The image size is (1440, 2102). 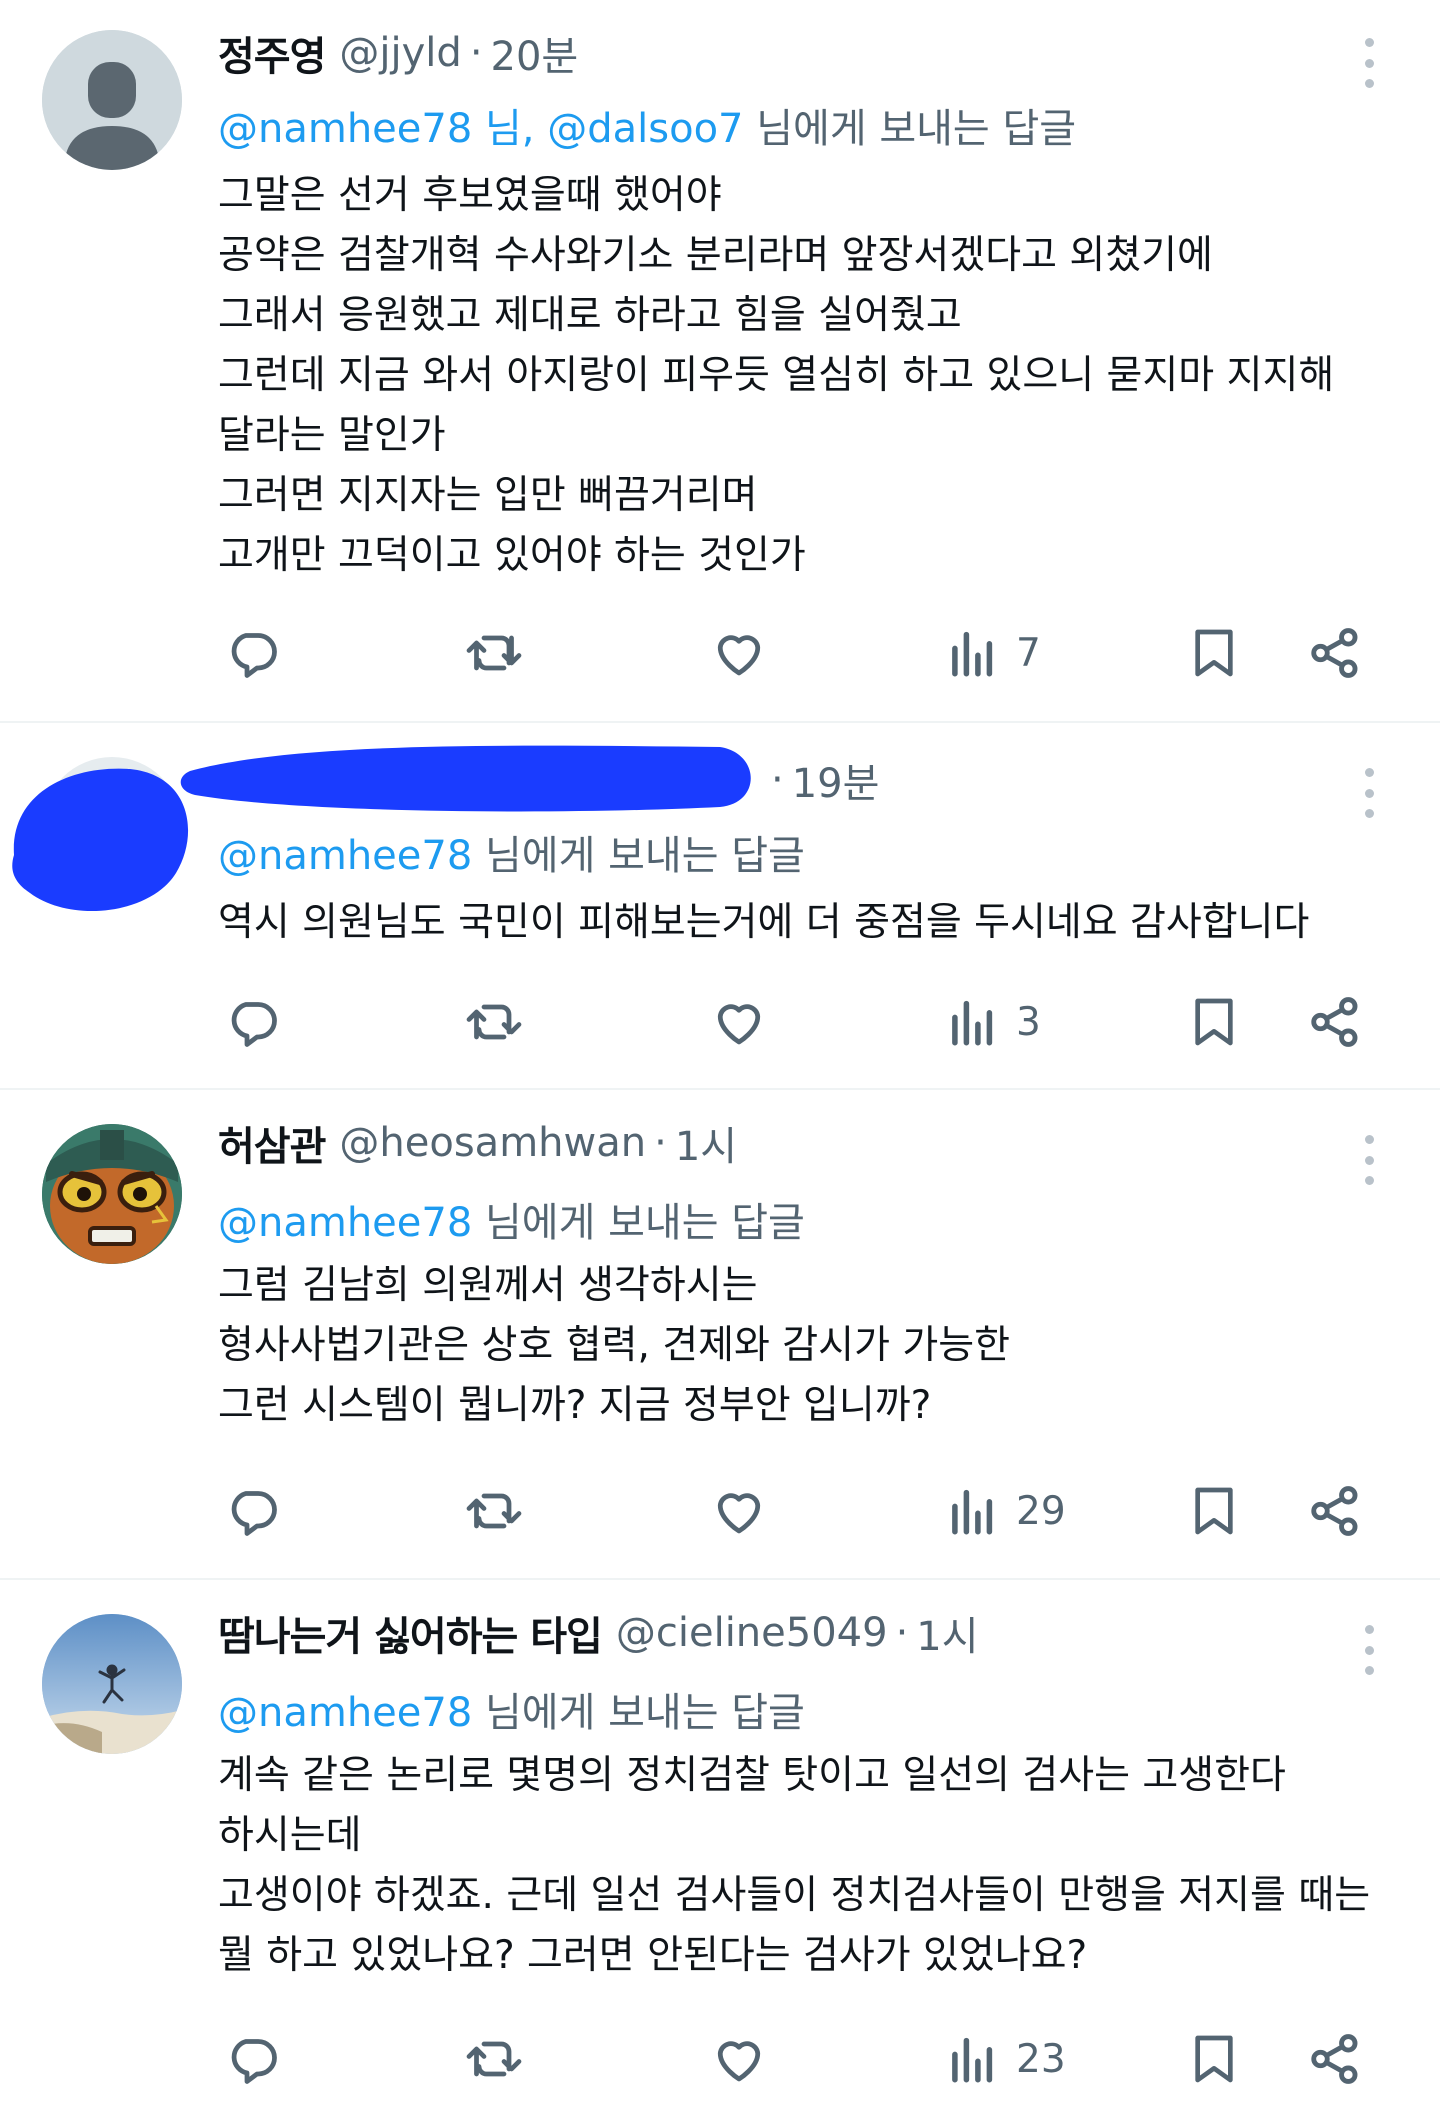 What do you see at coordinates (272, 1143) in the screenshot?
I see `display-name: 허삼관` at bounding box center [272, 1143].